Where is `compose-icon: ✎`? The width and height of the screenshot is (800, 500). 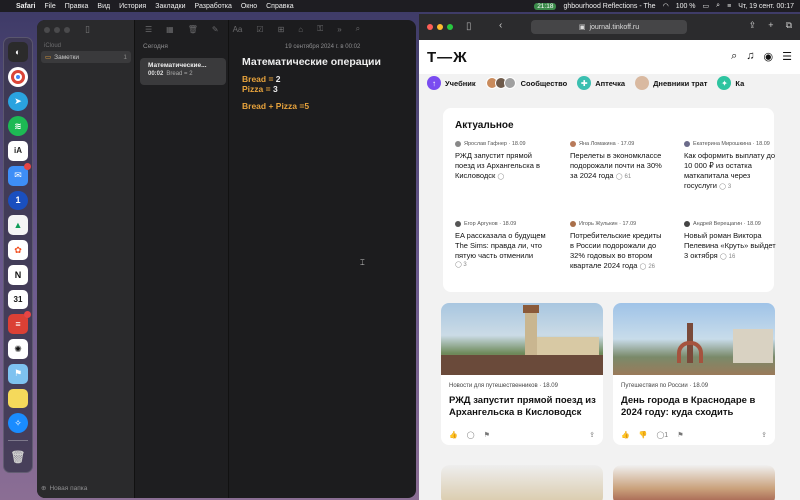 compose-icon: ✎ is located at coordinates (215, 29).